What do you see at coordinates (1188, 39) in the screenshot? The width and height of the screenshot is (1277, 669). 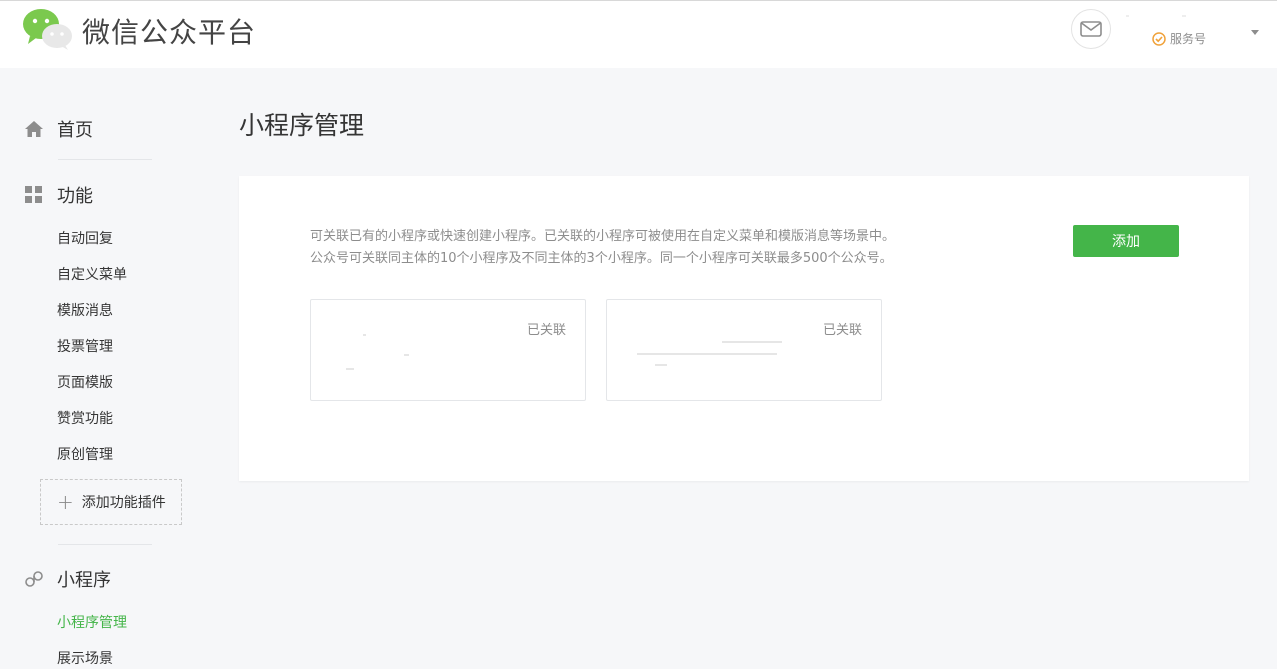 I see `account-type-label: 服务号` at bounding box center [1188, 39].